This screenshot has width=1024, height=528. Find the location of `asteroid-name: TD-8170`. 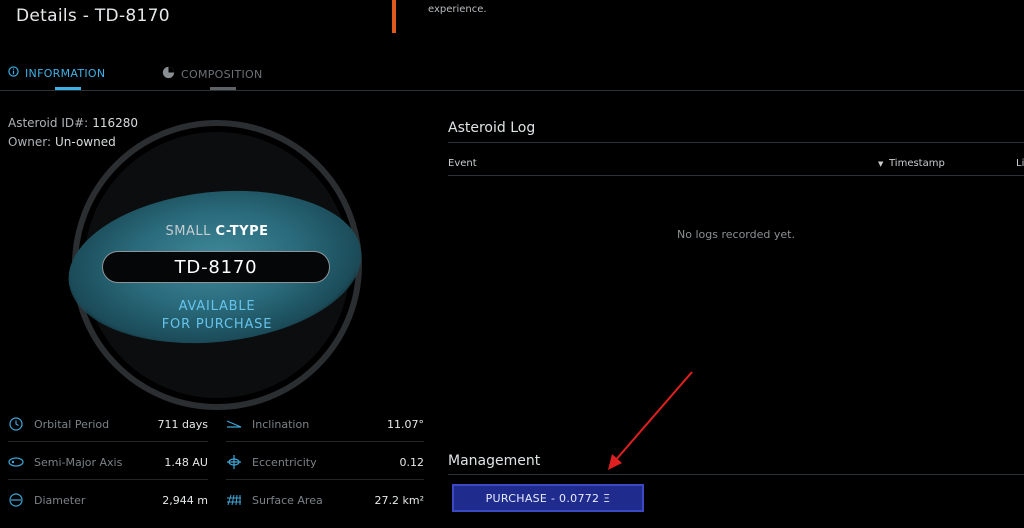

asteroid-name: TD-8170 is located at coordinates (216, 267).